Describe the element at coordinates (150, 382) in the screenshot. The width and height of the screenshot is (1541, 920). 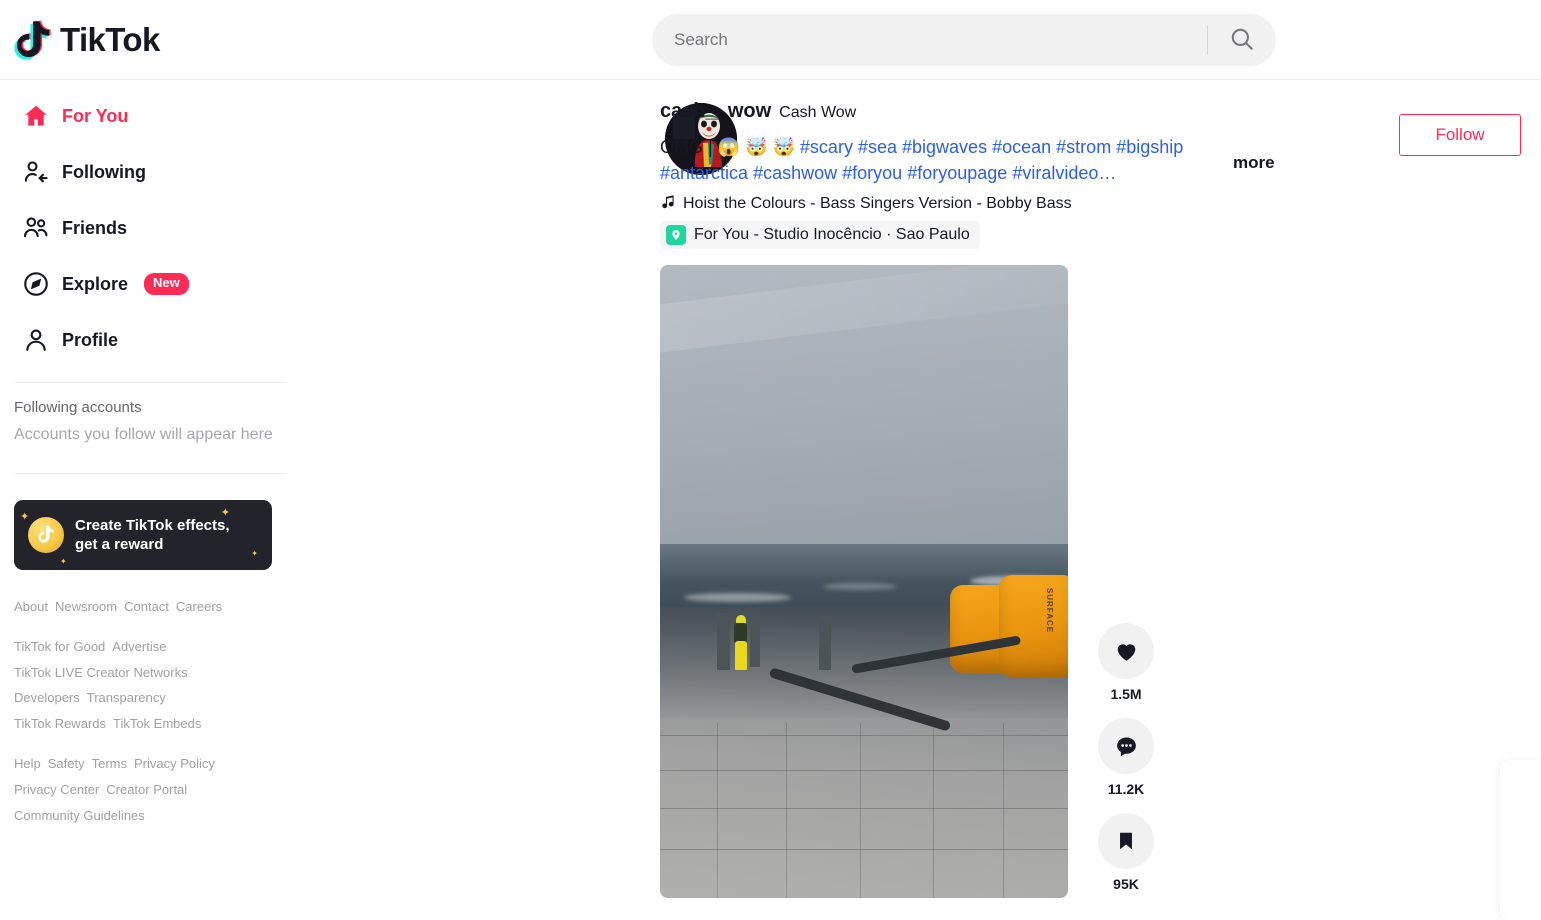
I see `sidebar-divider-top` at that location.